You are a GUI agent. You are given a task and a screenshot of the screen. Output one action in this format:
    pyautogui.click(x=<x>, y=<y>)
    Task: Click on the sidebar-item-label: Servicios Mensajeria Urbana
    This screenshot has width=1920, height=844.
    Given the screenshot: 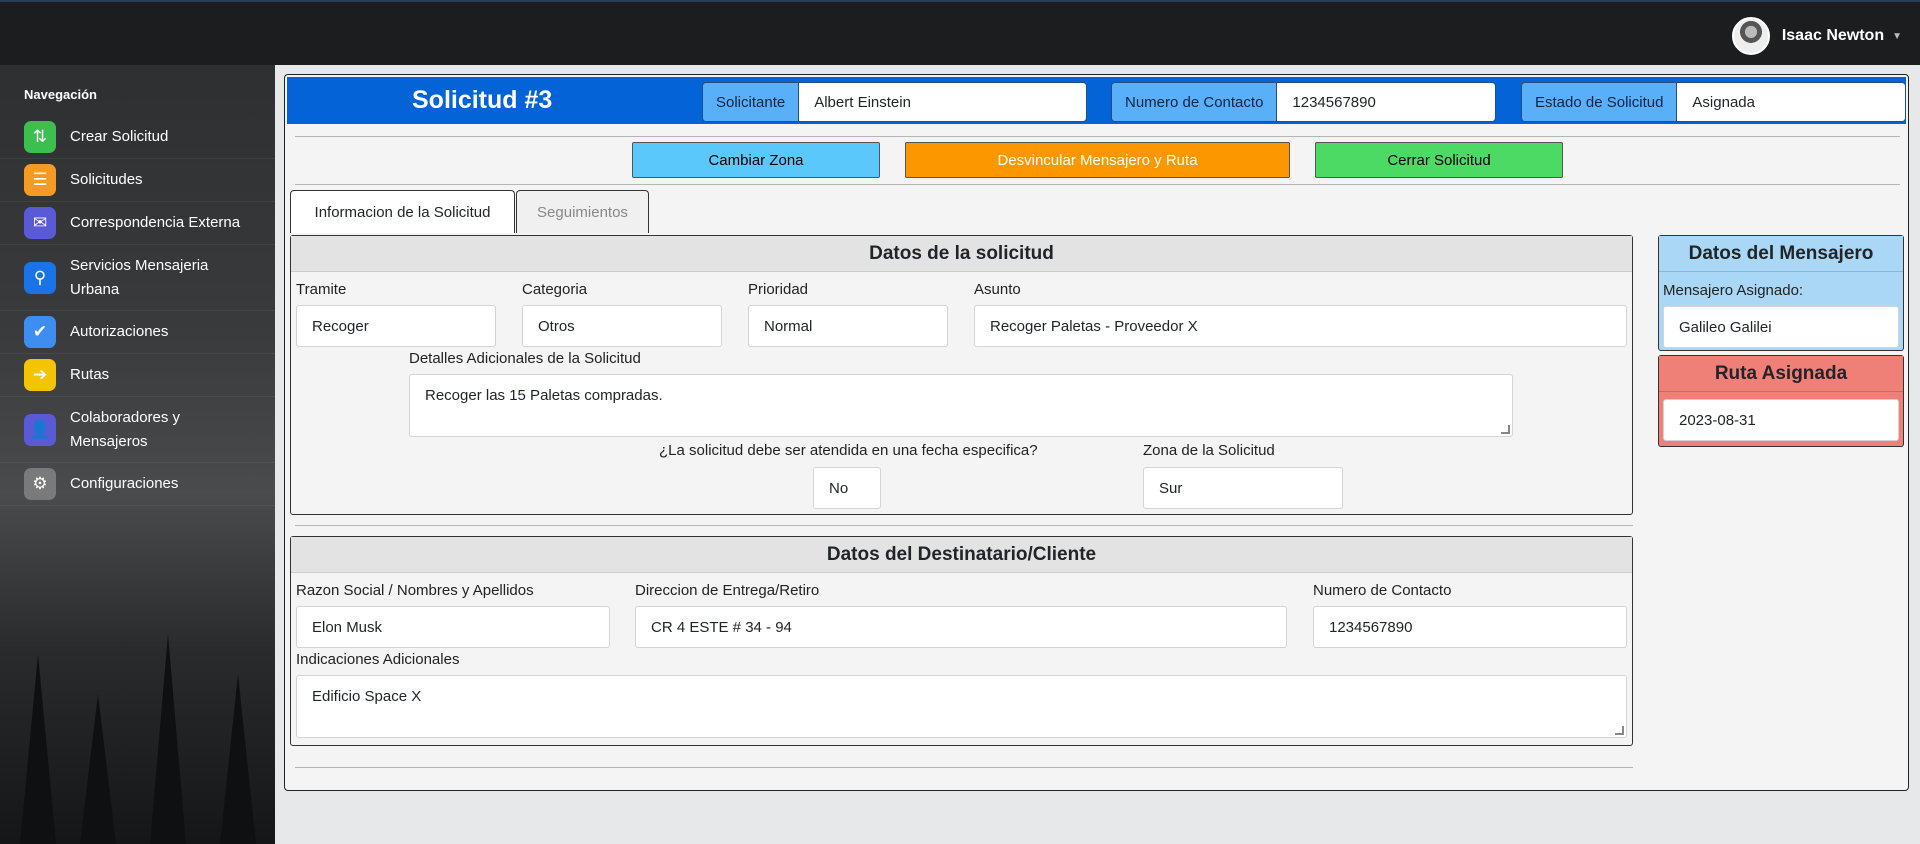 What is the action you would take?
    pyautogui.click(x=139, y=277)
    